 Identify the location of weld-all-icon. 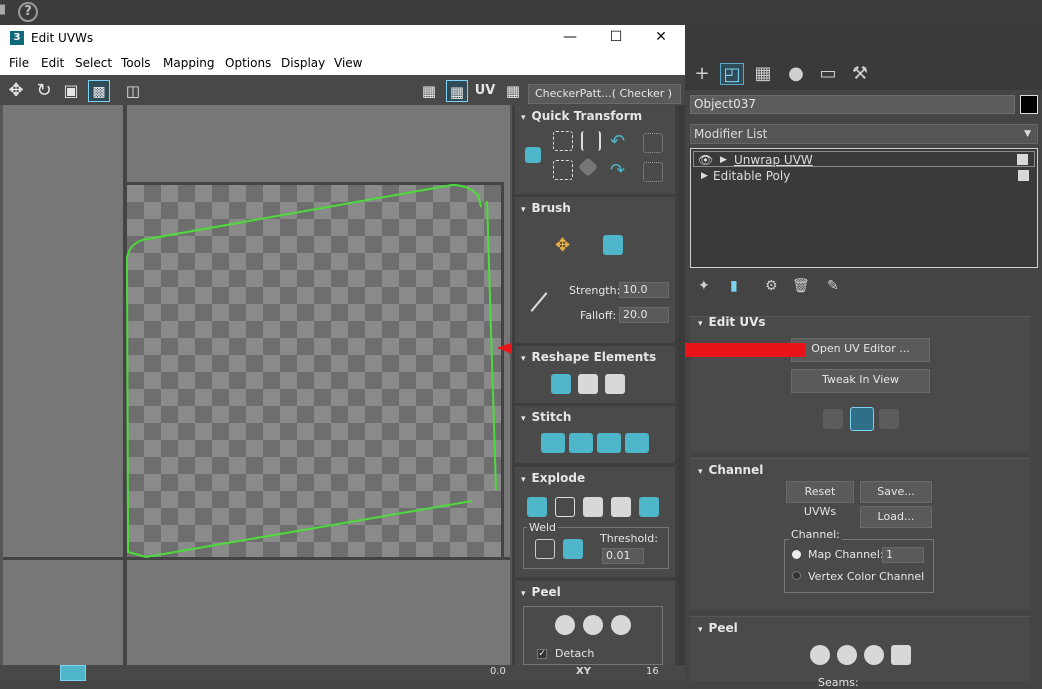
(573, 549).